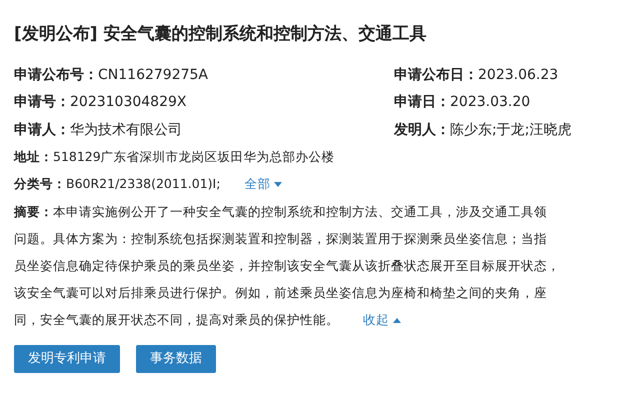  Describe the element at coordinates (518, 75) in the screenshot. I see `field-value: 2023.06.23` at that location.